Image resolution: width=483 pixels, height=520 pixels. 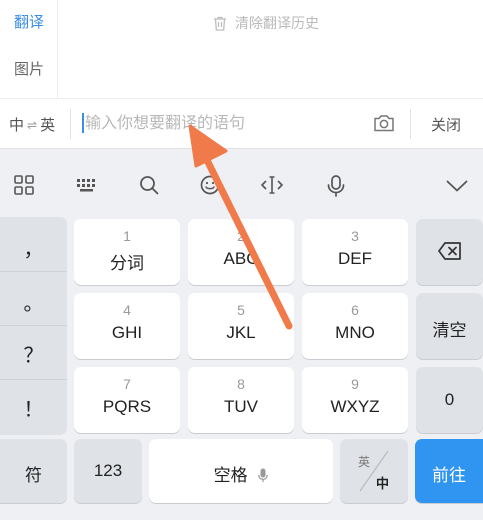 I want to click on key-number: 6, so click(x=355, y=310).